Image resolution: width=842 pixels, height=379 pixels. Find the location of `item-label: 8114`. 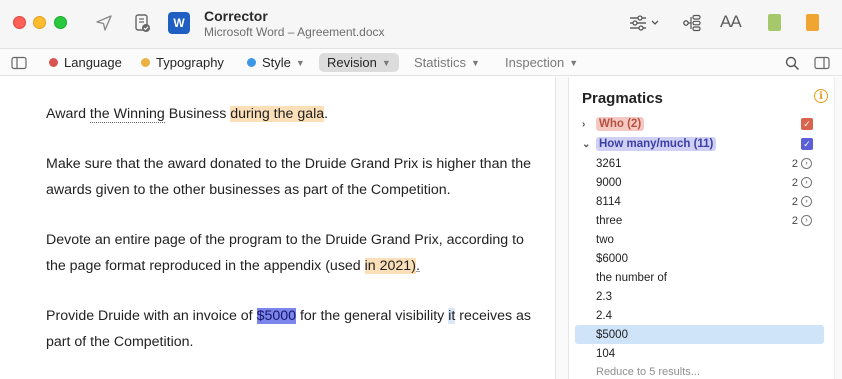

item-label: 8114 is located at coordinates (608, 201).